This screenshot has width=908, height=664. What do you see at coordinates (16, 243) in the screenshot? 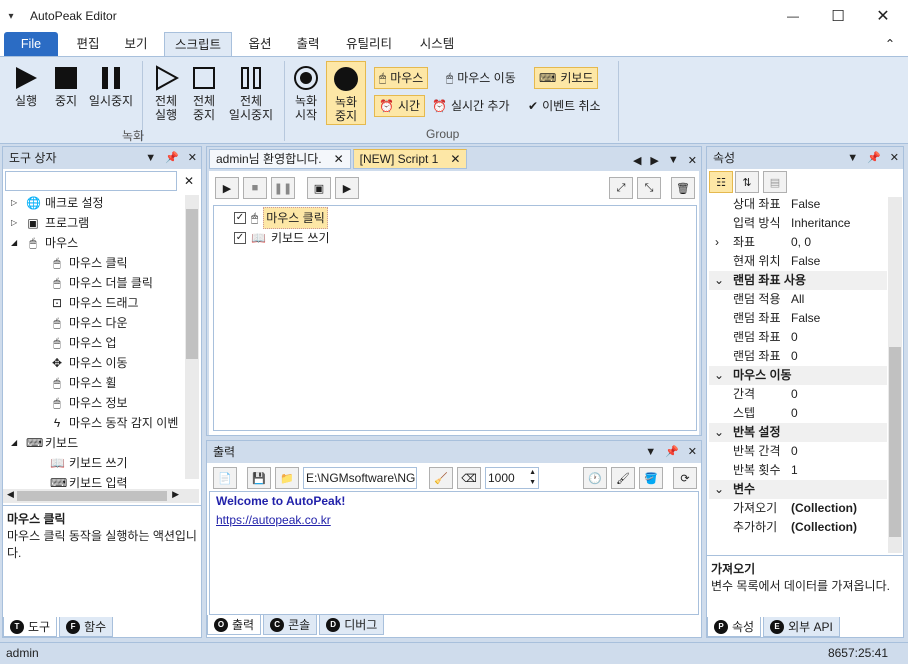
I see `expander-icon: ◢` at bounding box center [16, 243].